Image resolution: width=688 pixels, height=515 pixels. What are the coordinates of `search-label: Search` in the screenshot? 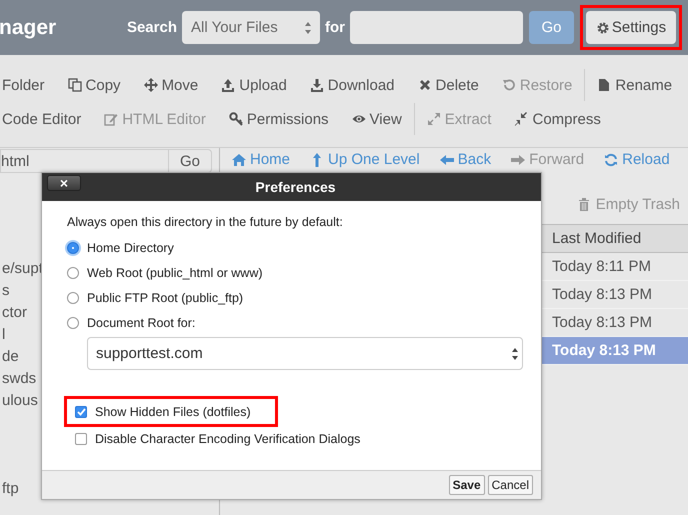 It's located at (151, 27).